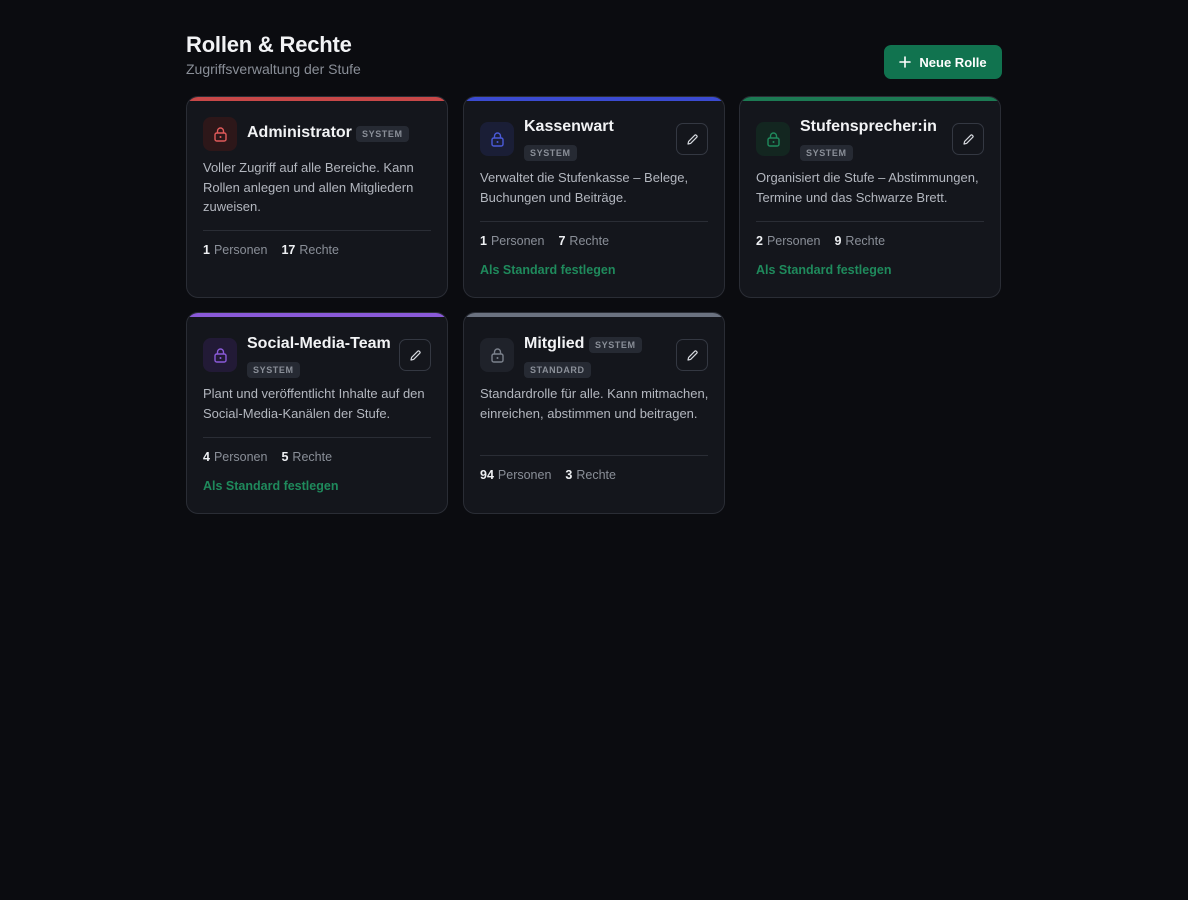 The width and height of the screenshot is (1188, 900). I want to click on personen-stat: 94 Personen, so click(516, 475).